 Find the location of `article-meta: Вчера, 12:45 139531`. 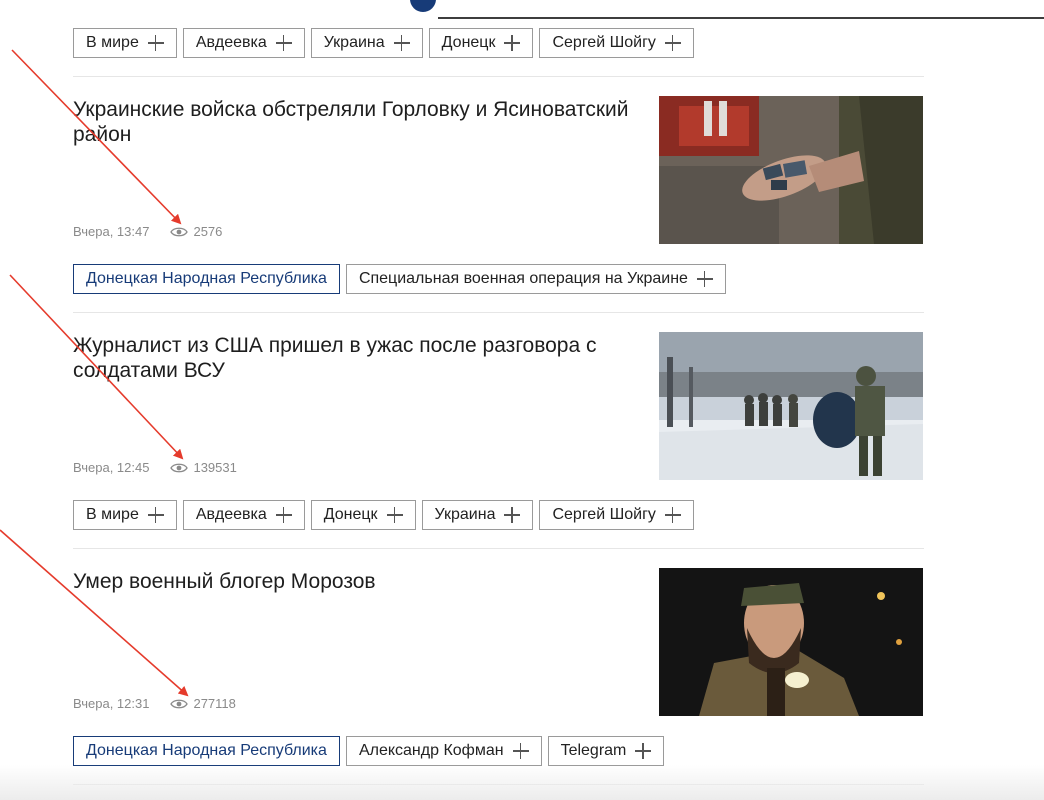

article-meta: Вчера, 12:45 139531 is located at coordinates (155, 467).